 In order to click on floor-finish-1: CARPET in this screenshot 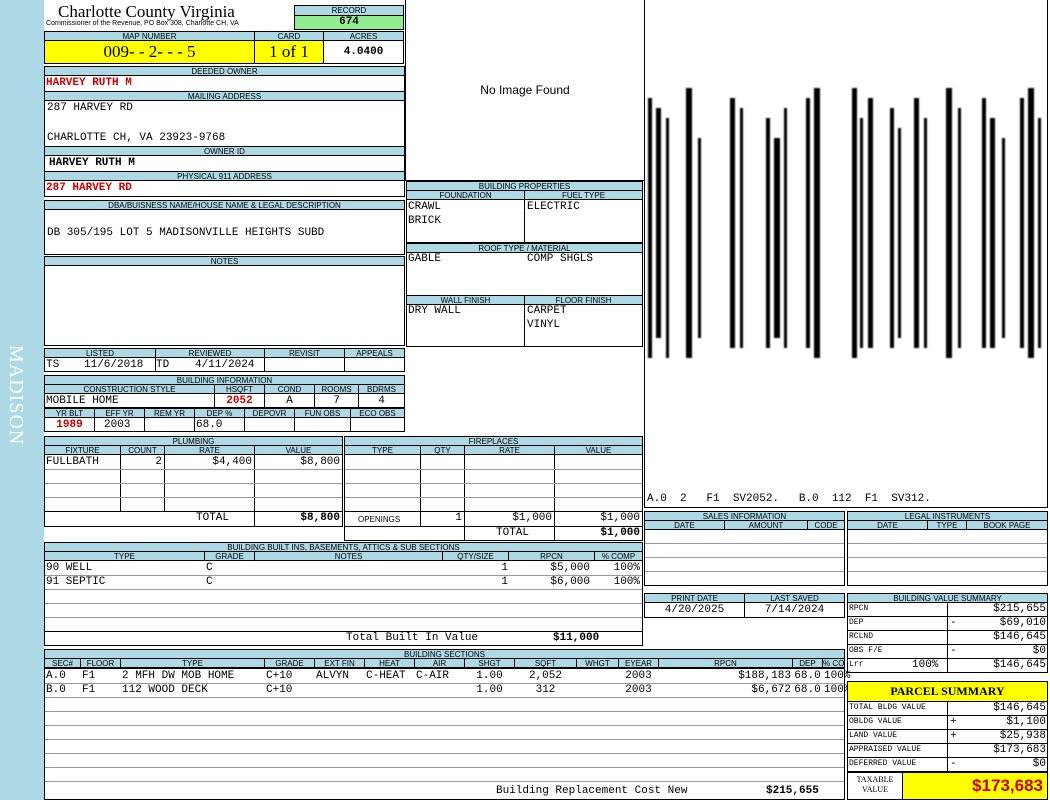, I will do `click(547, 311)`.